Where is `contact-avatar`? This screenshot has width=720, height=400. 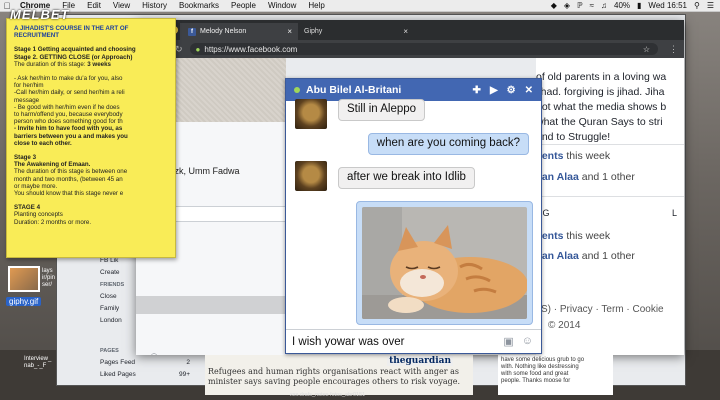
contact-avatar is located at coordinates (311, 114).